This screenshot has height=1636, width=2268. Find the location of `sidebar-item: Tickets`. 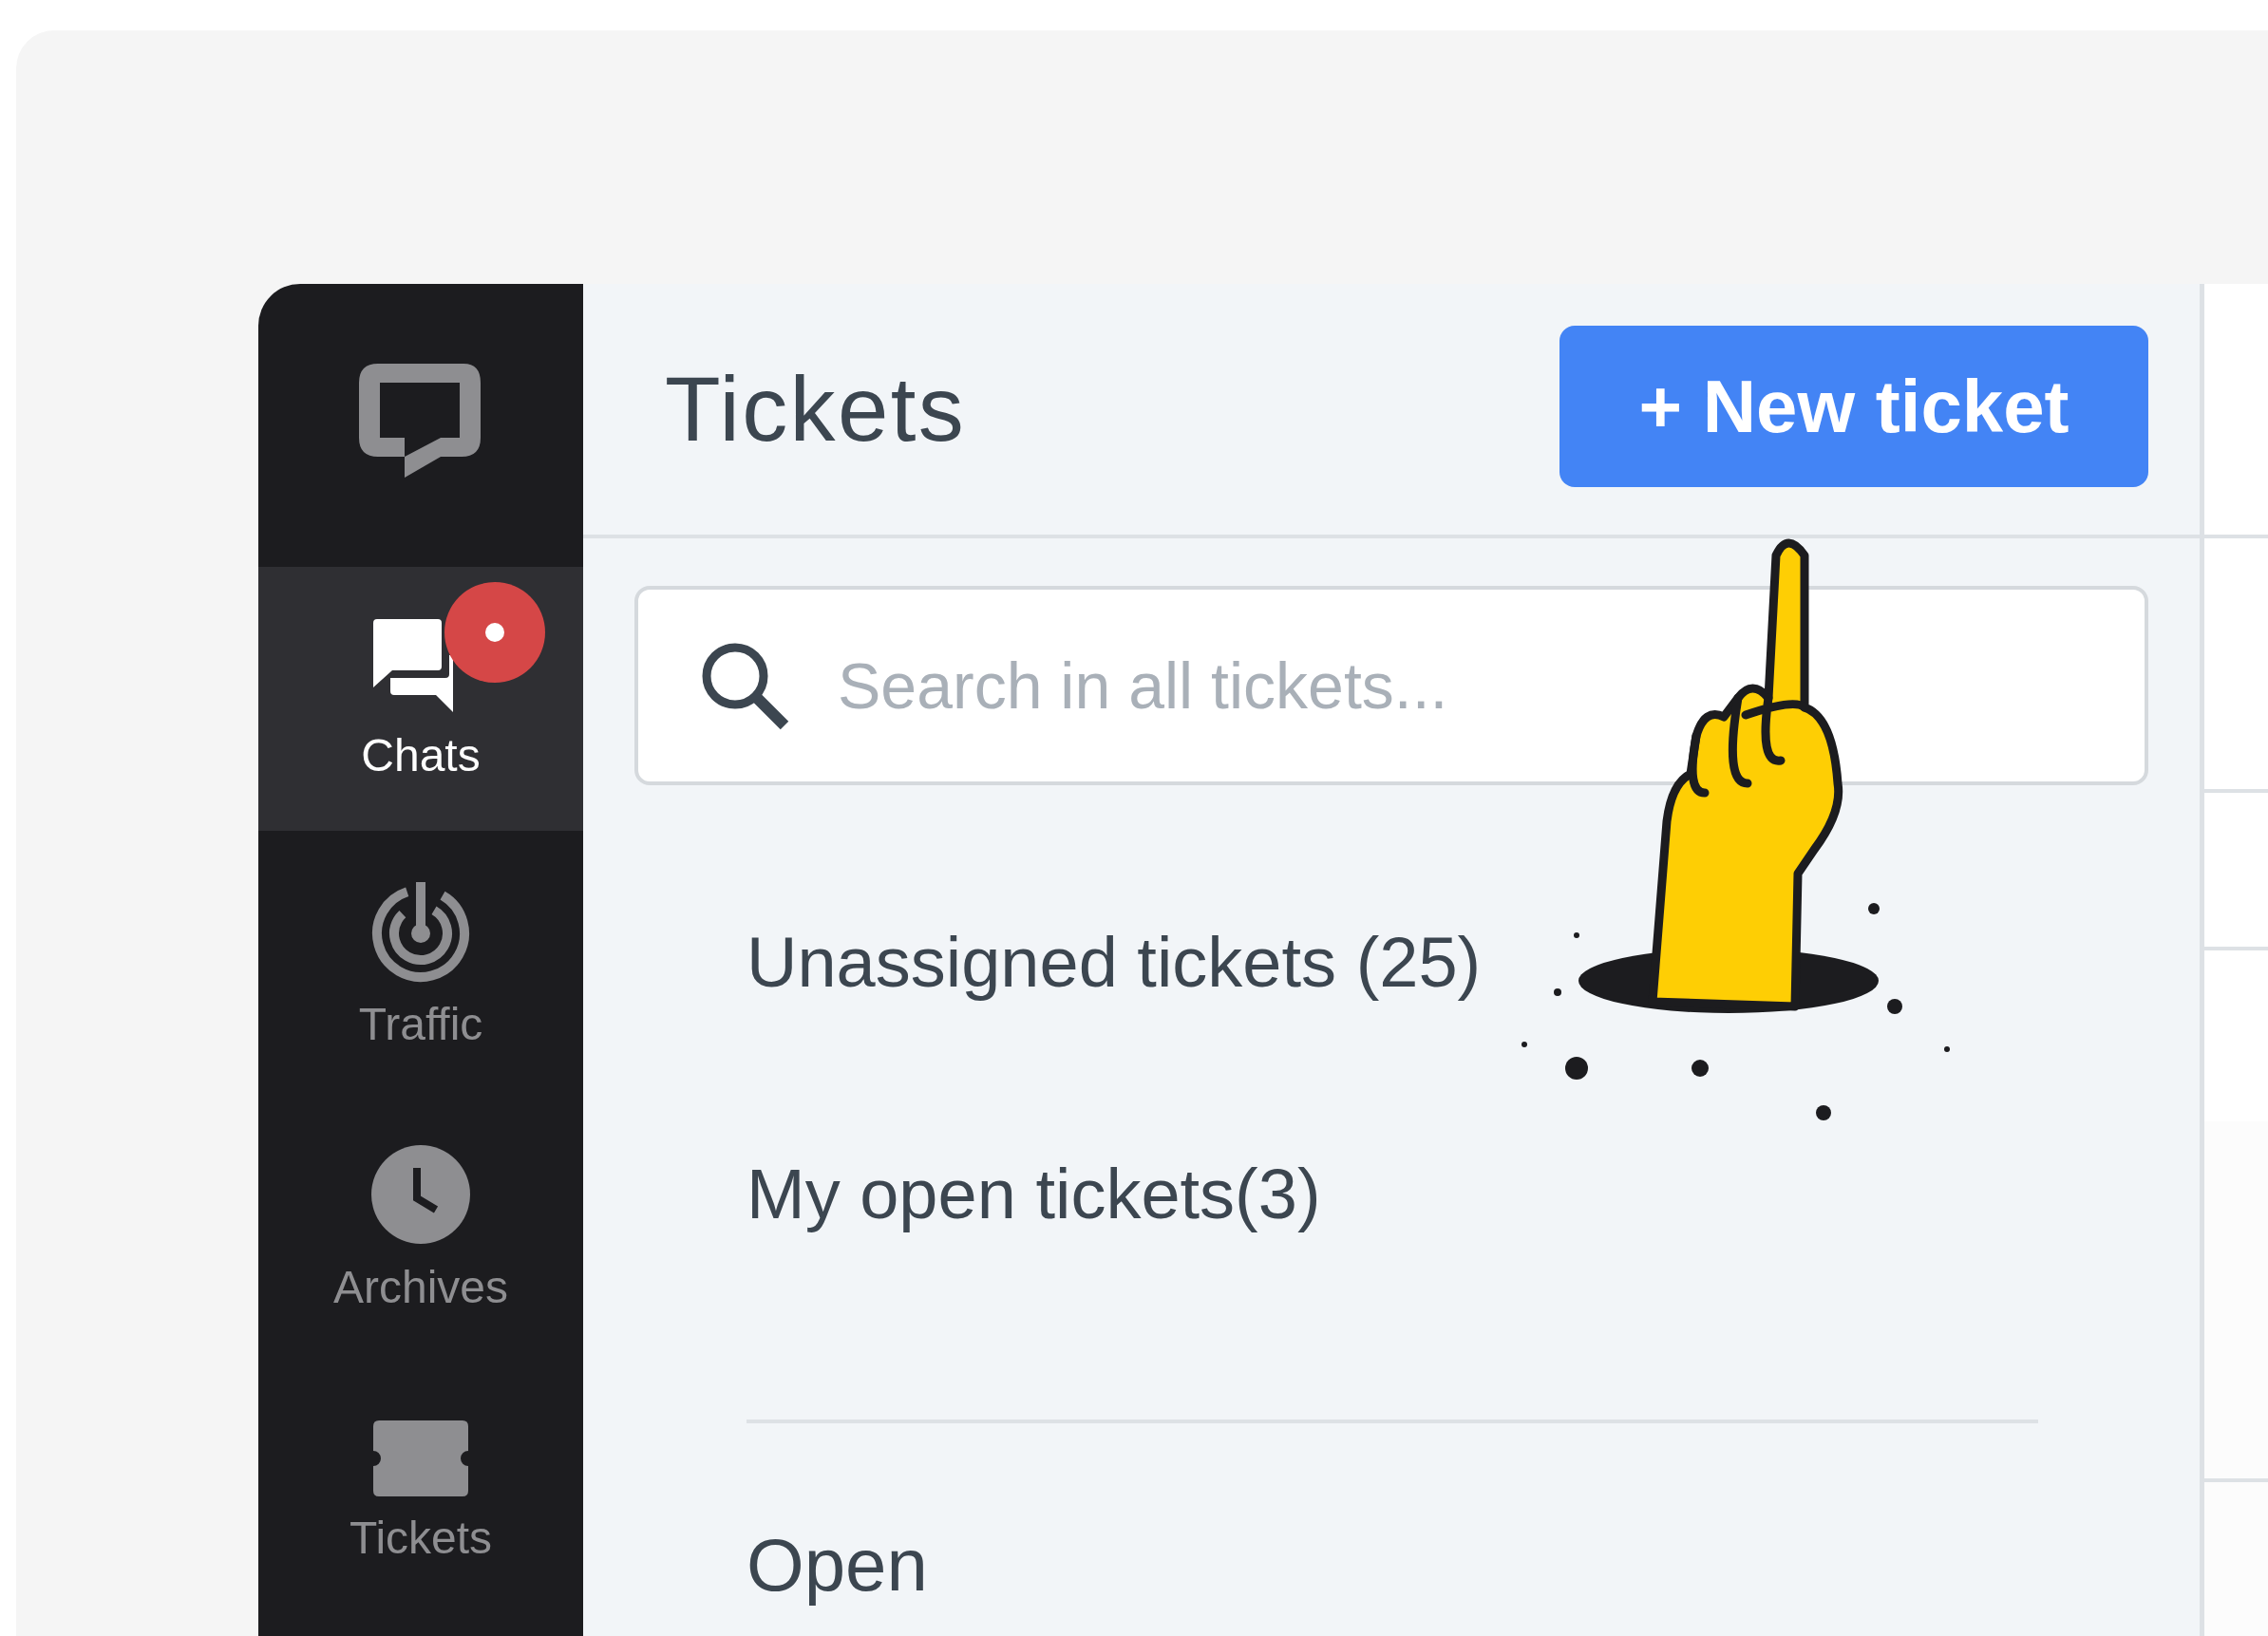

sidebar-item: Tickets is located at coordinates (420, 1491).